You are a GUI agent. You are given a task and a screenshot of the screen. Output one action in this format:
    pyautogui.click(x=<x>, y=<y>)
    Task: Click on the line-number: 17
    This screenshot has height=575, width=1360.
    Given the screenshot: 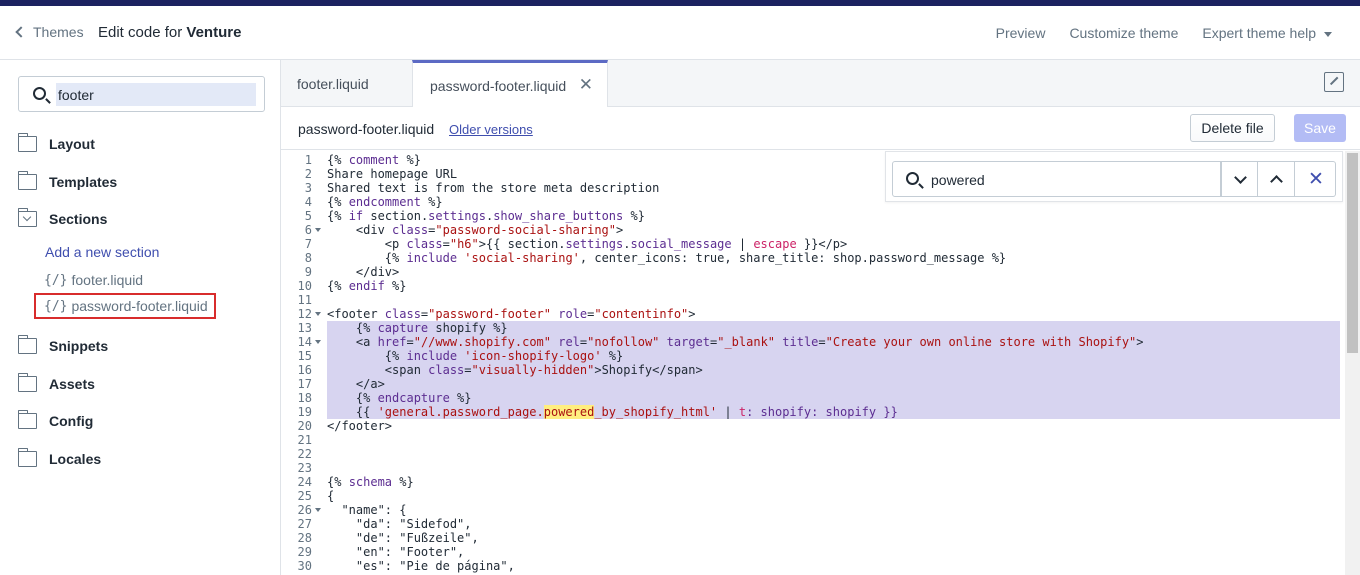 What is the action you would take?
    pyautogui.click(x=304, y=384)
    